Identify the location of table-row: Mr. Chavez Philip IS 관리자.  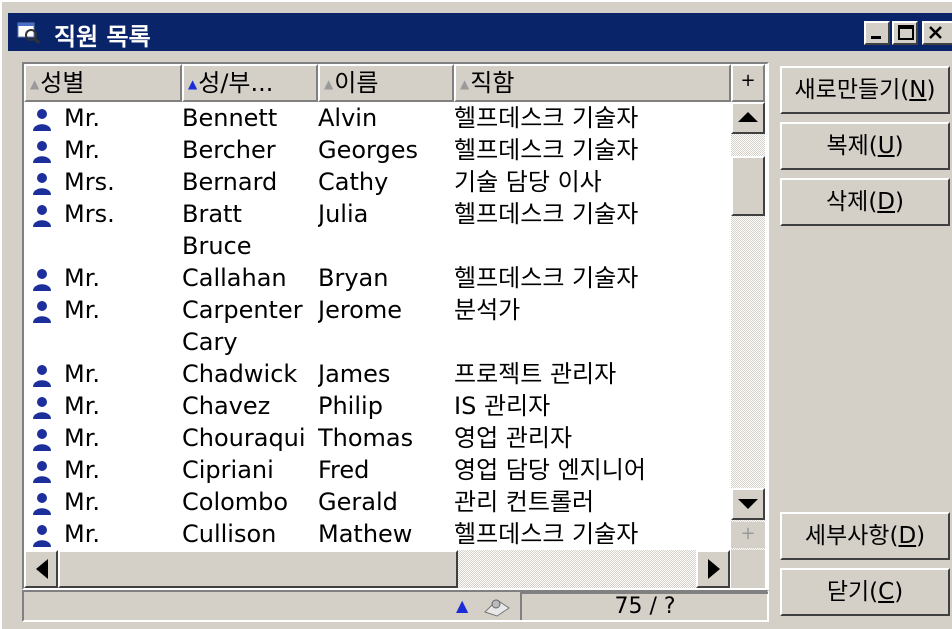
(377, 406).